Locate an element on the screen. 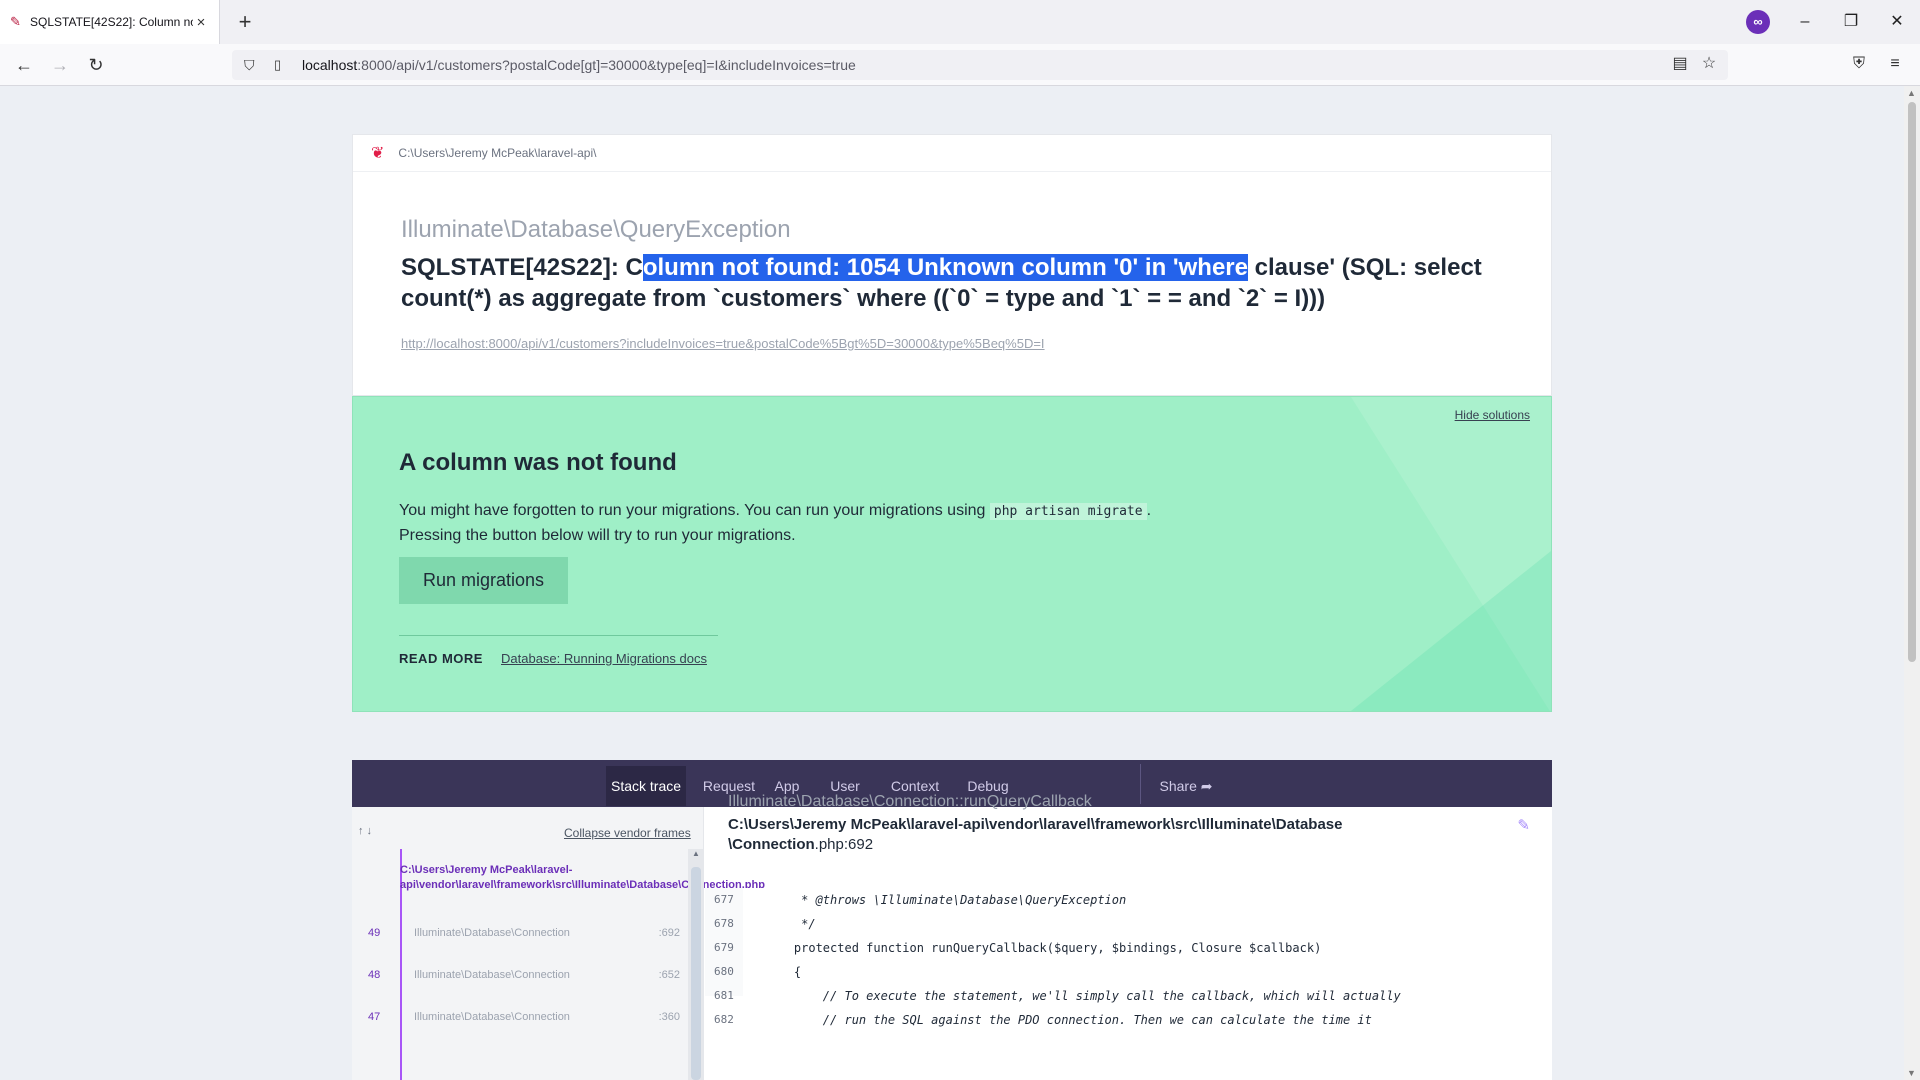 Image resolution: width=1920 pixels, height=1080 pixels. frames-scroll-thumb is located at coordinates (696, 973).